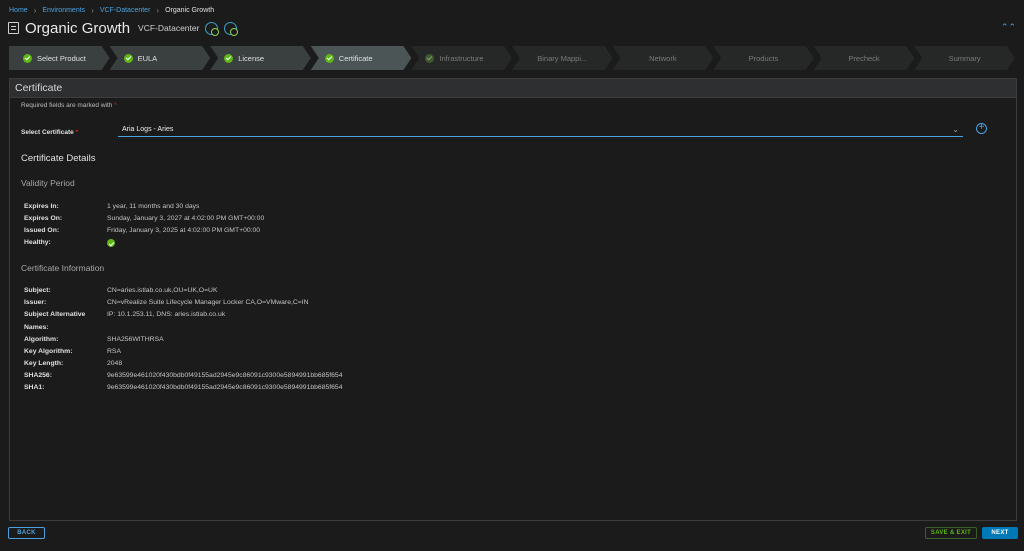  What do you see at coordinates (48, 183) in the screenshot?
I see `validity-period-heading: Validity Period` at bounding box center [48, 183].